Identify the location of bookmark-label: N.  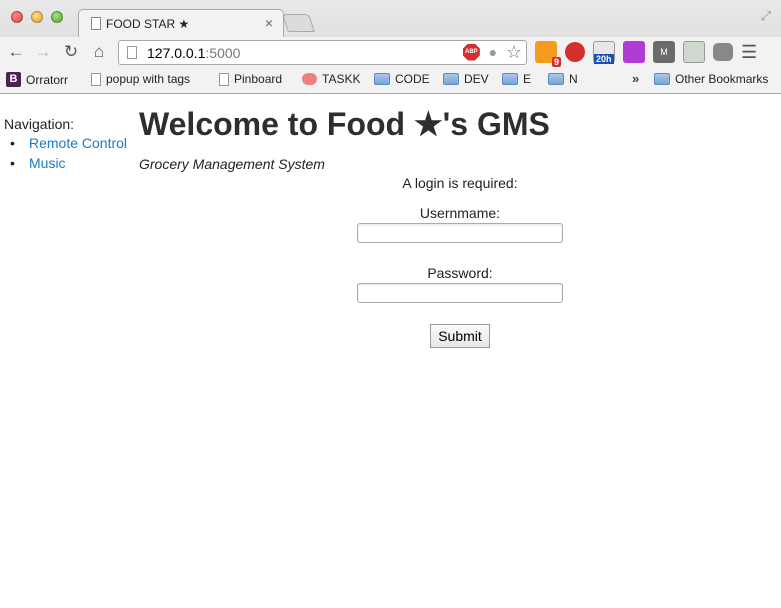
(573, 79).